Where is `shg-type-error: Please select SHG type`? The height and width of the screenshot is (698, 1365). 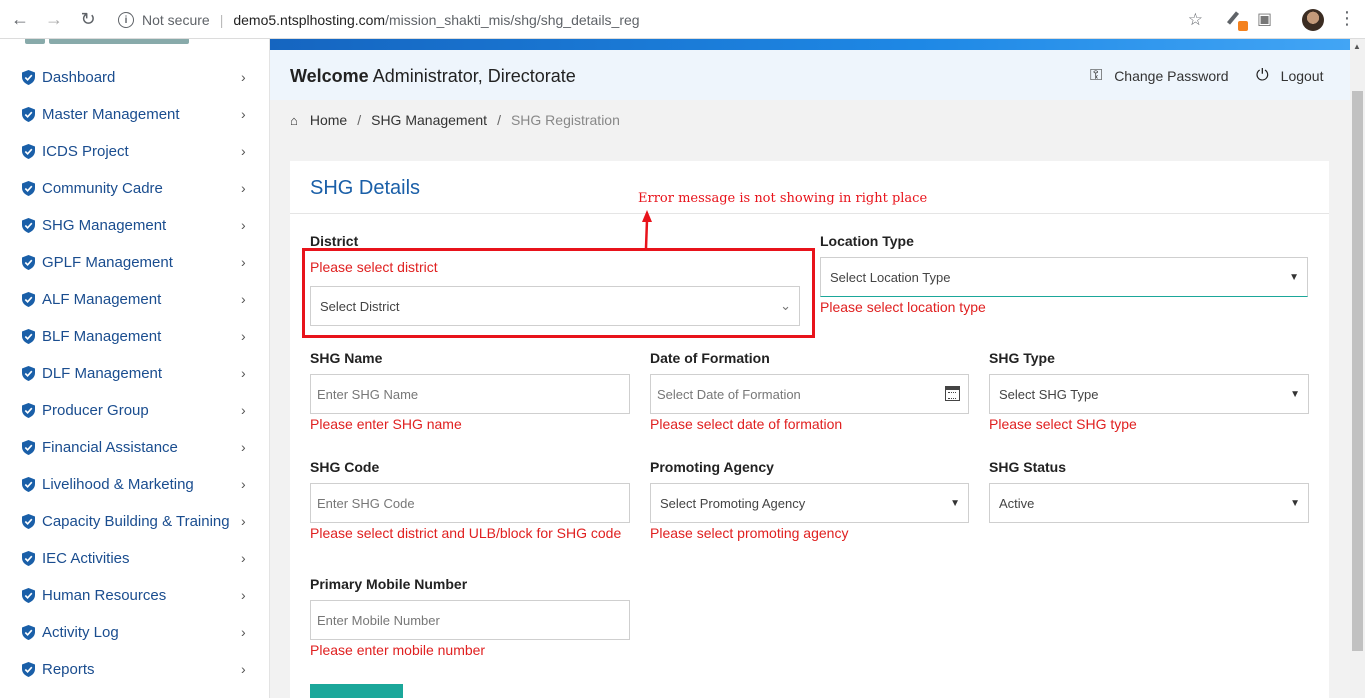 shg-type-error: Please select SHG type is located at coordinates (1063, 424).